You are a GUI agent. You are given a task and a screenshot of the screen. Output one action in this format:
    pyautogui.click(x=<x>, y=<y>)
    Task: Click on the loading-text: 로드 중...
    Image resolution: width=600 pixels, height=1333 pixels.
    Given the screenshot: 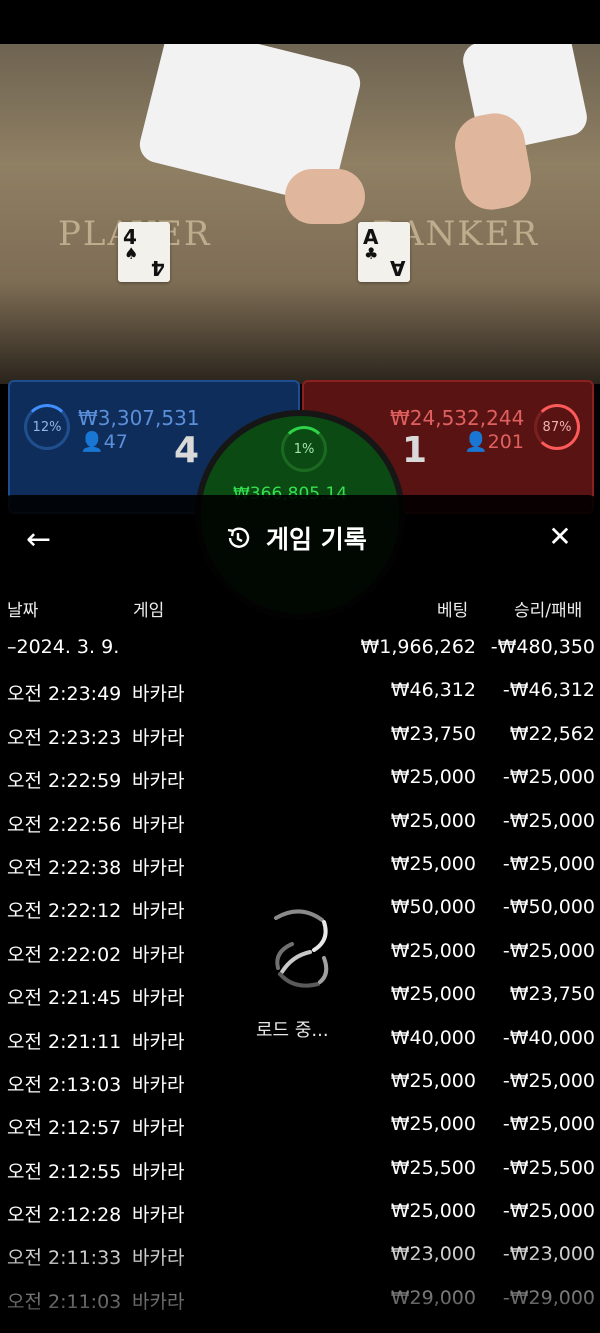 What is the action you would take?
    pyautogui.click(x=292, y=1030)
    